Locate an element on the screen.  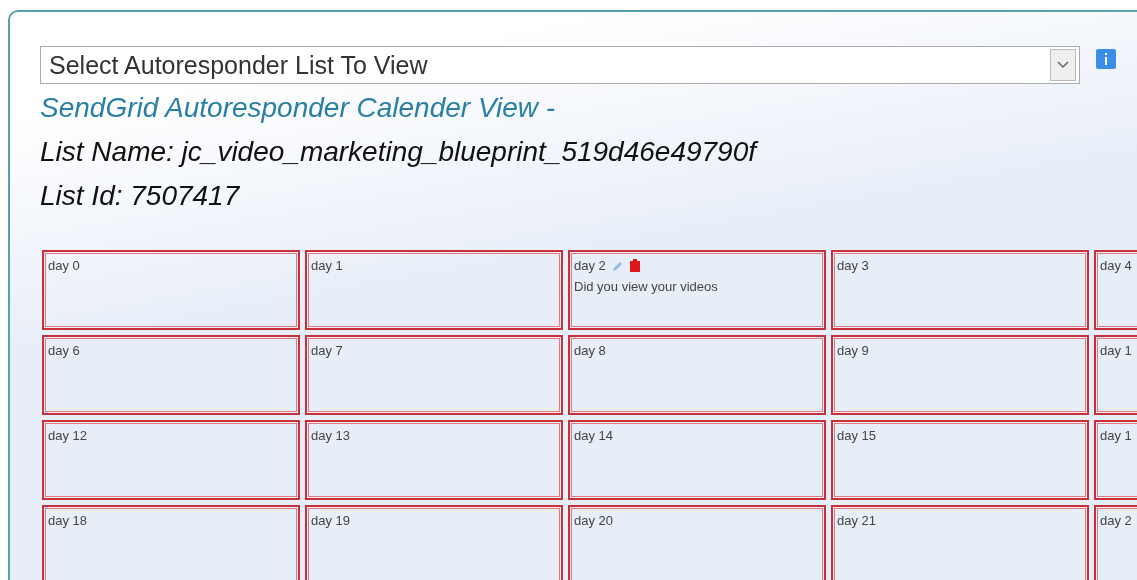
day-label: day 0 is located at coordinates (64, 265).